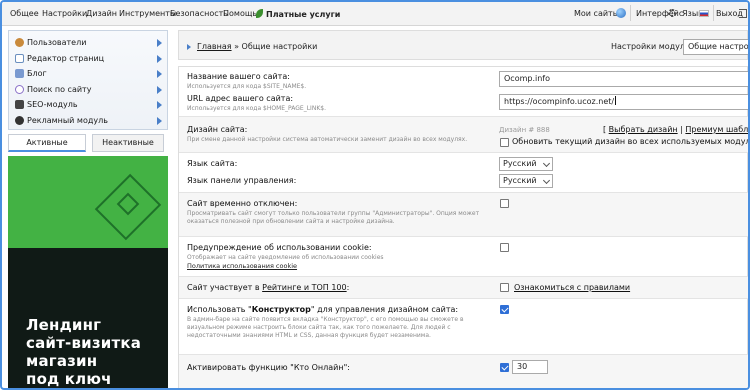 This screenshot has height=390, width=750. I want to click on sidebar-item-ad-module: Рекламный модуль, so click(88, 121).